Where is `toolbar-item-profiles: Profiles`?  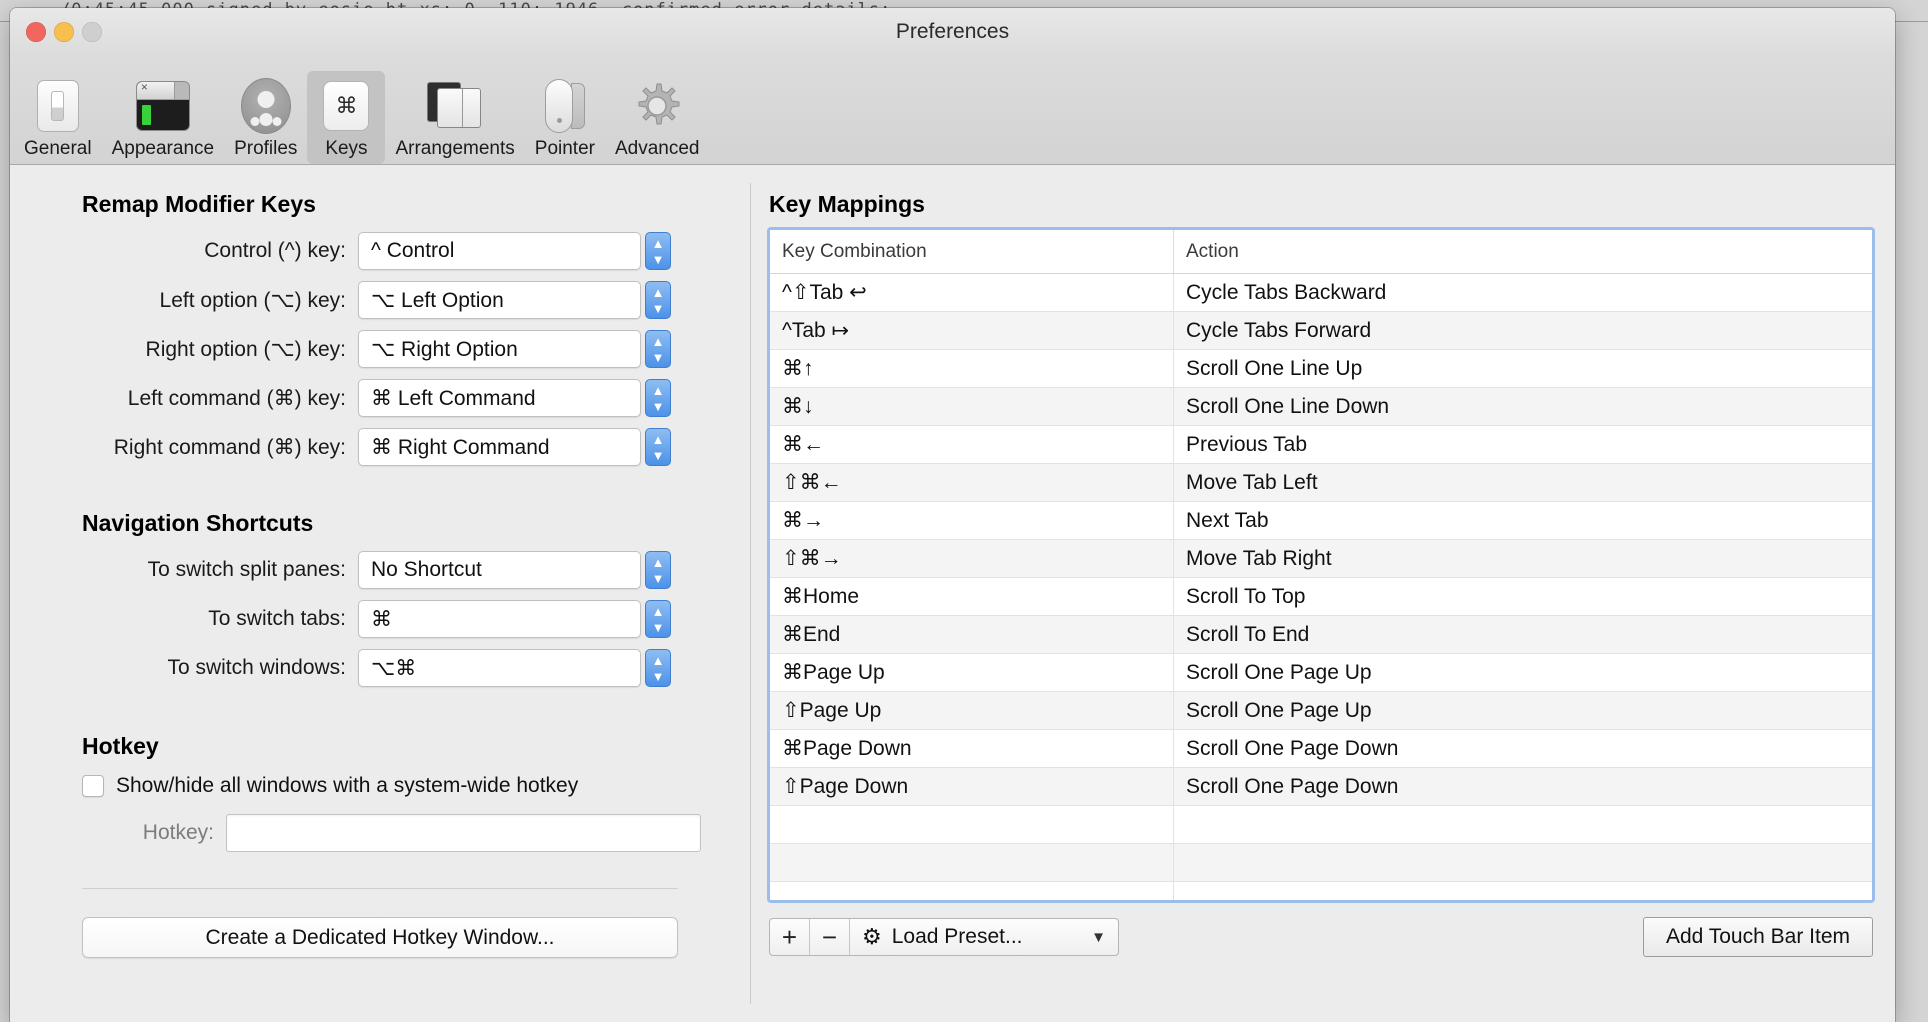
toolbar-item-profiles: Profiles is located at coordinates (265, 117).